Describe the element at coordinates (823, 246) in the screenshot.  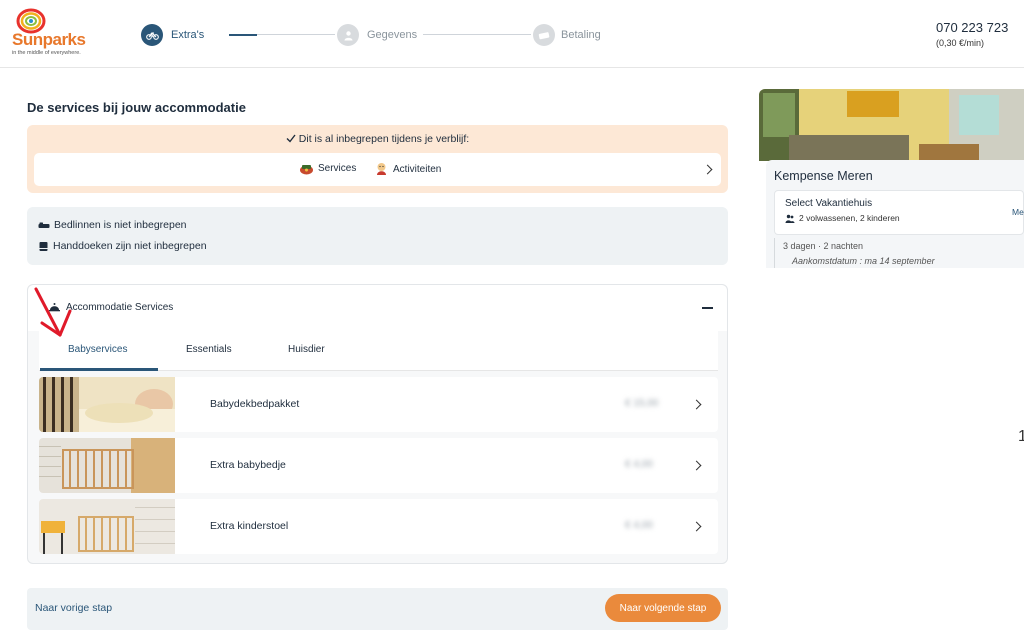
I see `stay-duration: 3 dagen · 2 nachten` at that location.